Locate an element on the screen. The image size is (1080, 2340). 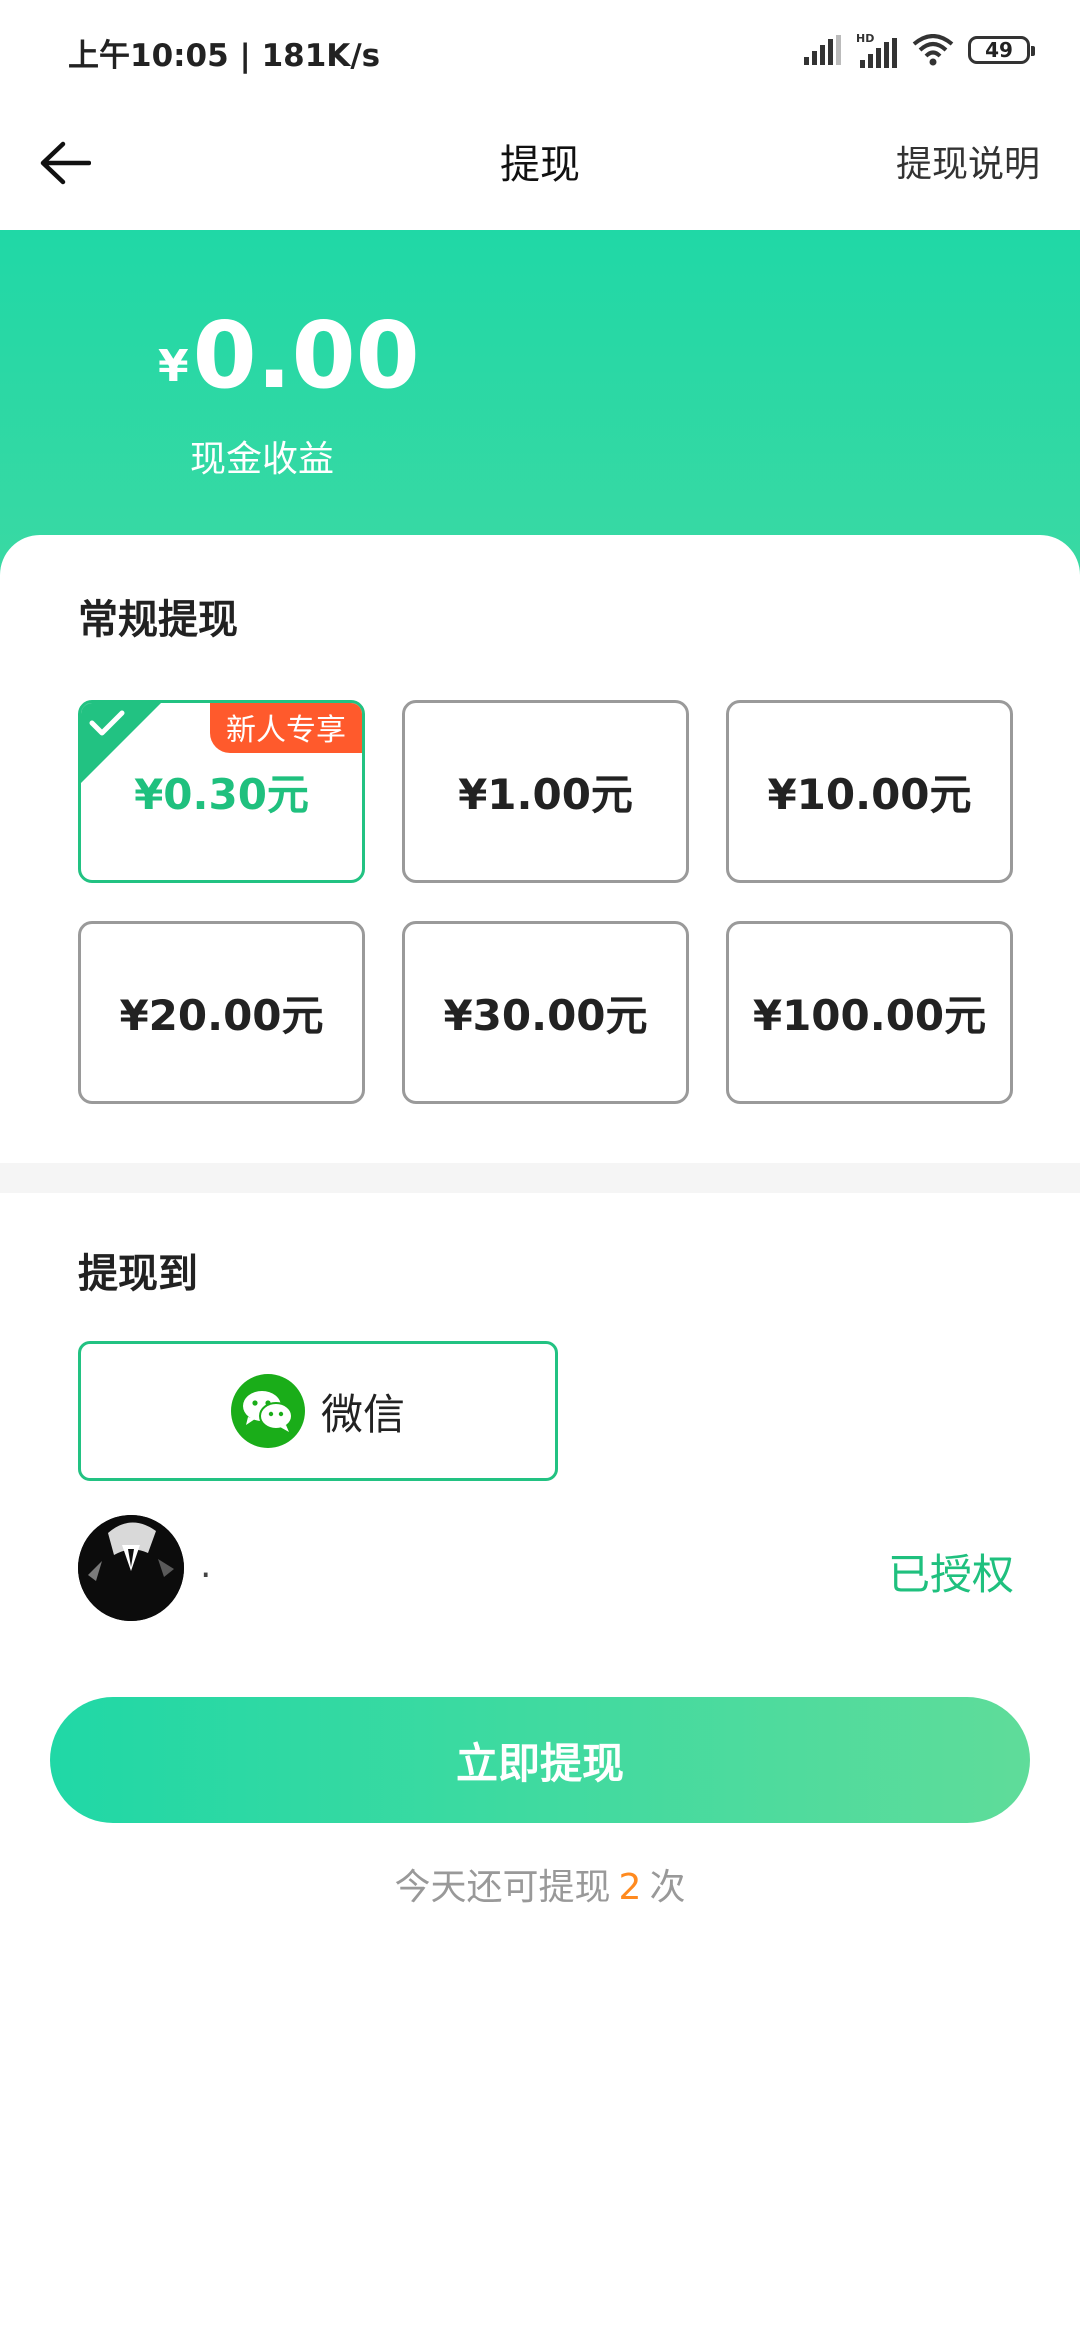
amount-option: ¥100.00元 is located at coordinates (869, 1012).